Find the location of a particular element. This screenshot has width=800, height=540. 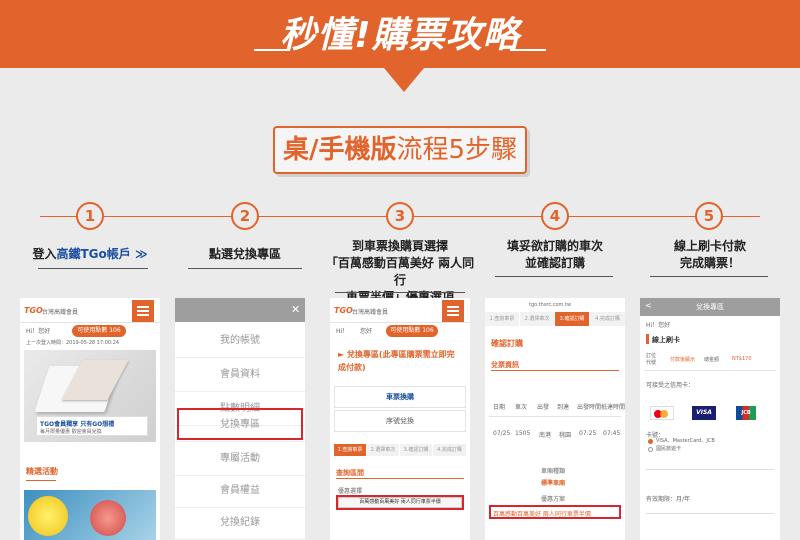

expiry-input is located at coordinates (710, 509).